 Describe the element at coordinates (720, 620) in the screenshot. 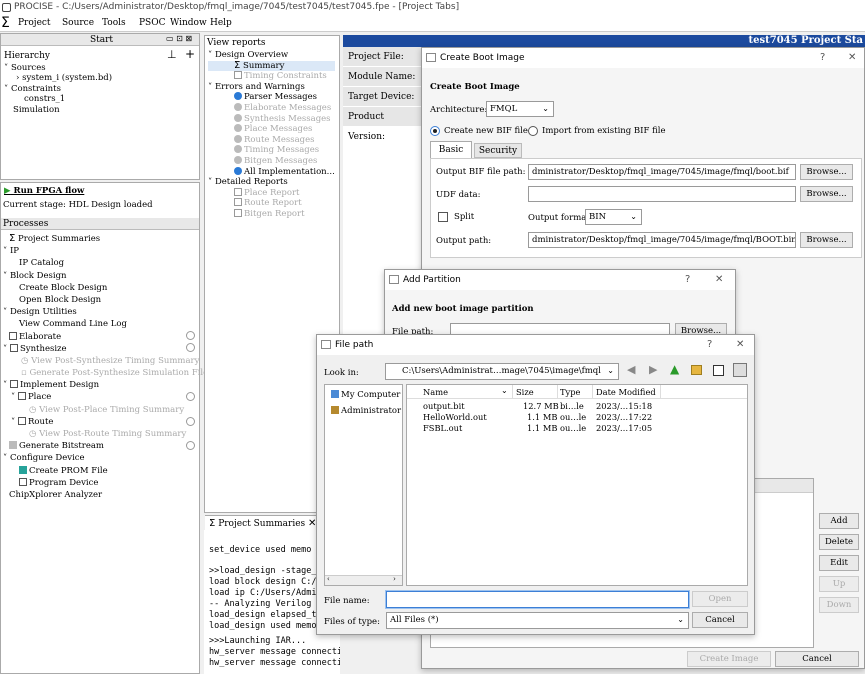

I see `file-cancel-button: Cancel` at that location.